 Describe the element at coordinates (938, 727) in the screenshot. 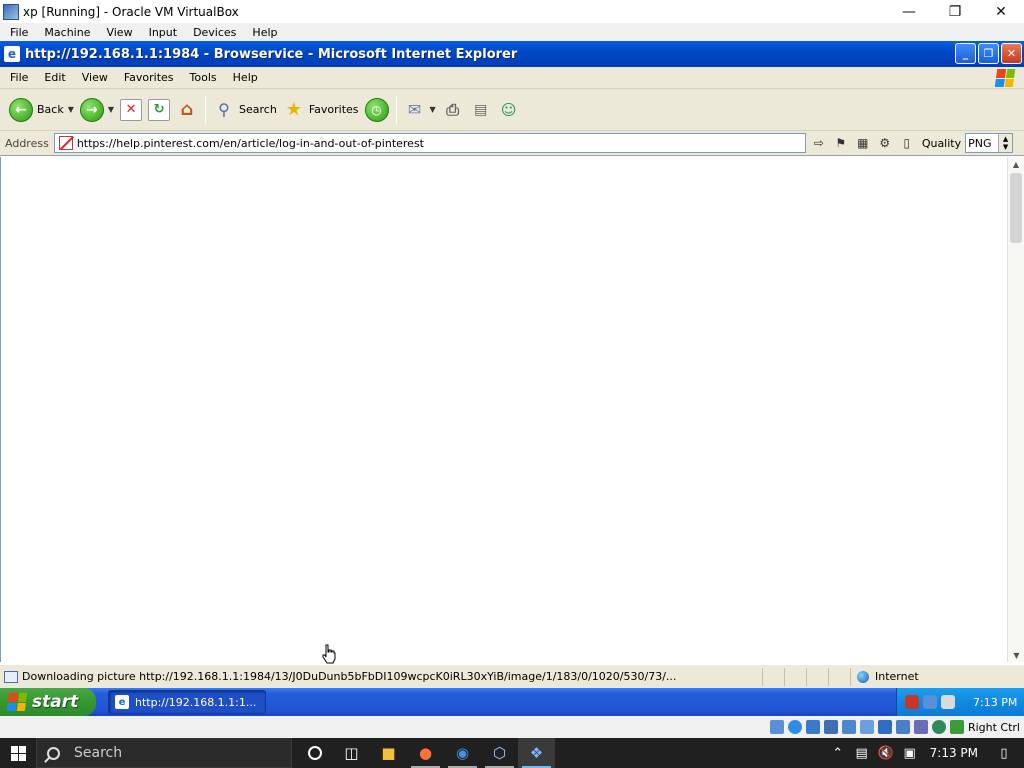

I see `mouse-integration-icon` at that location.